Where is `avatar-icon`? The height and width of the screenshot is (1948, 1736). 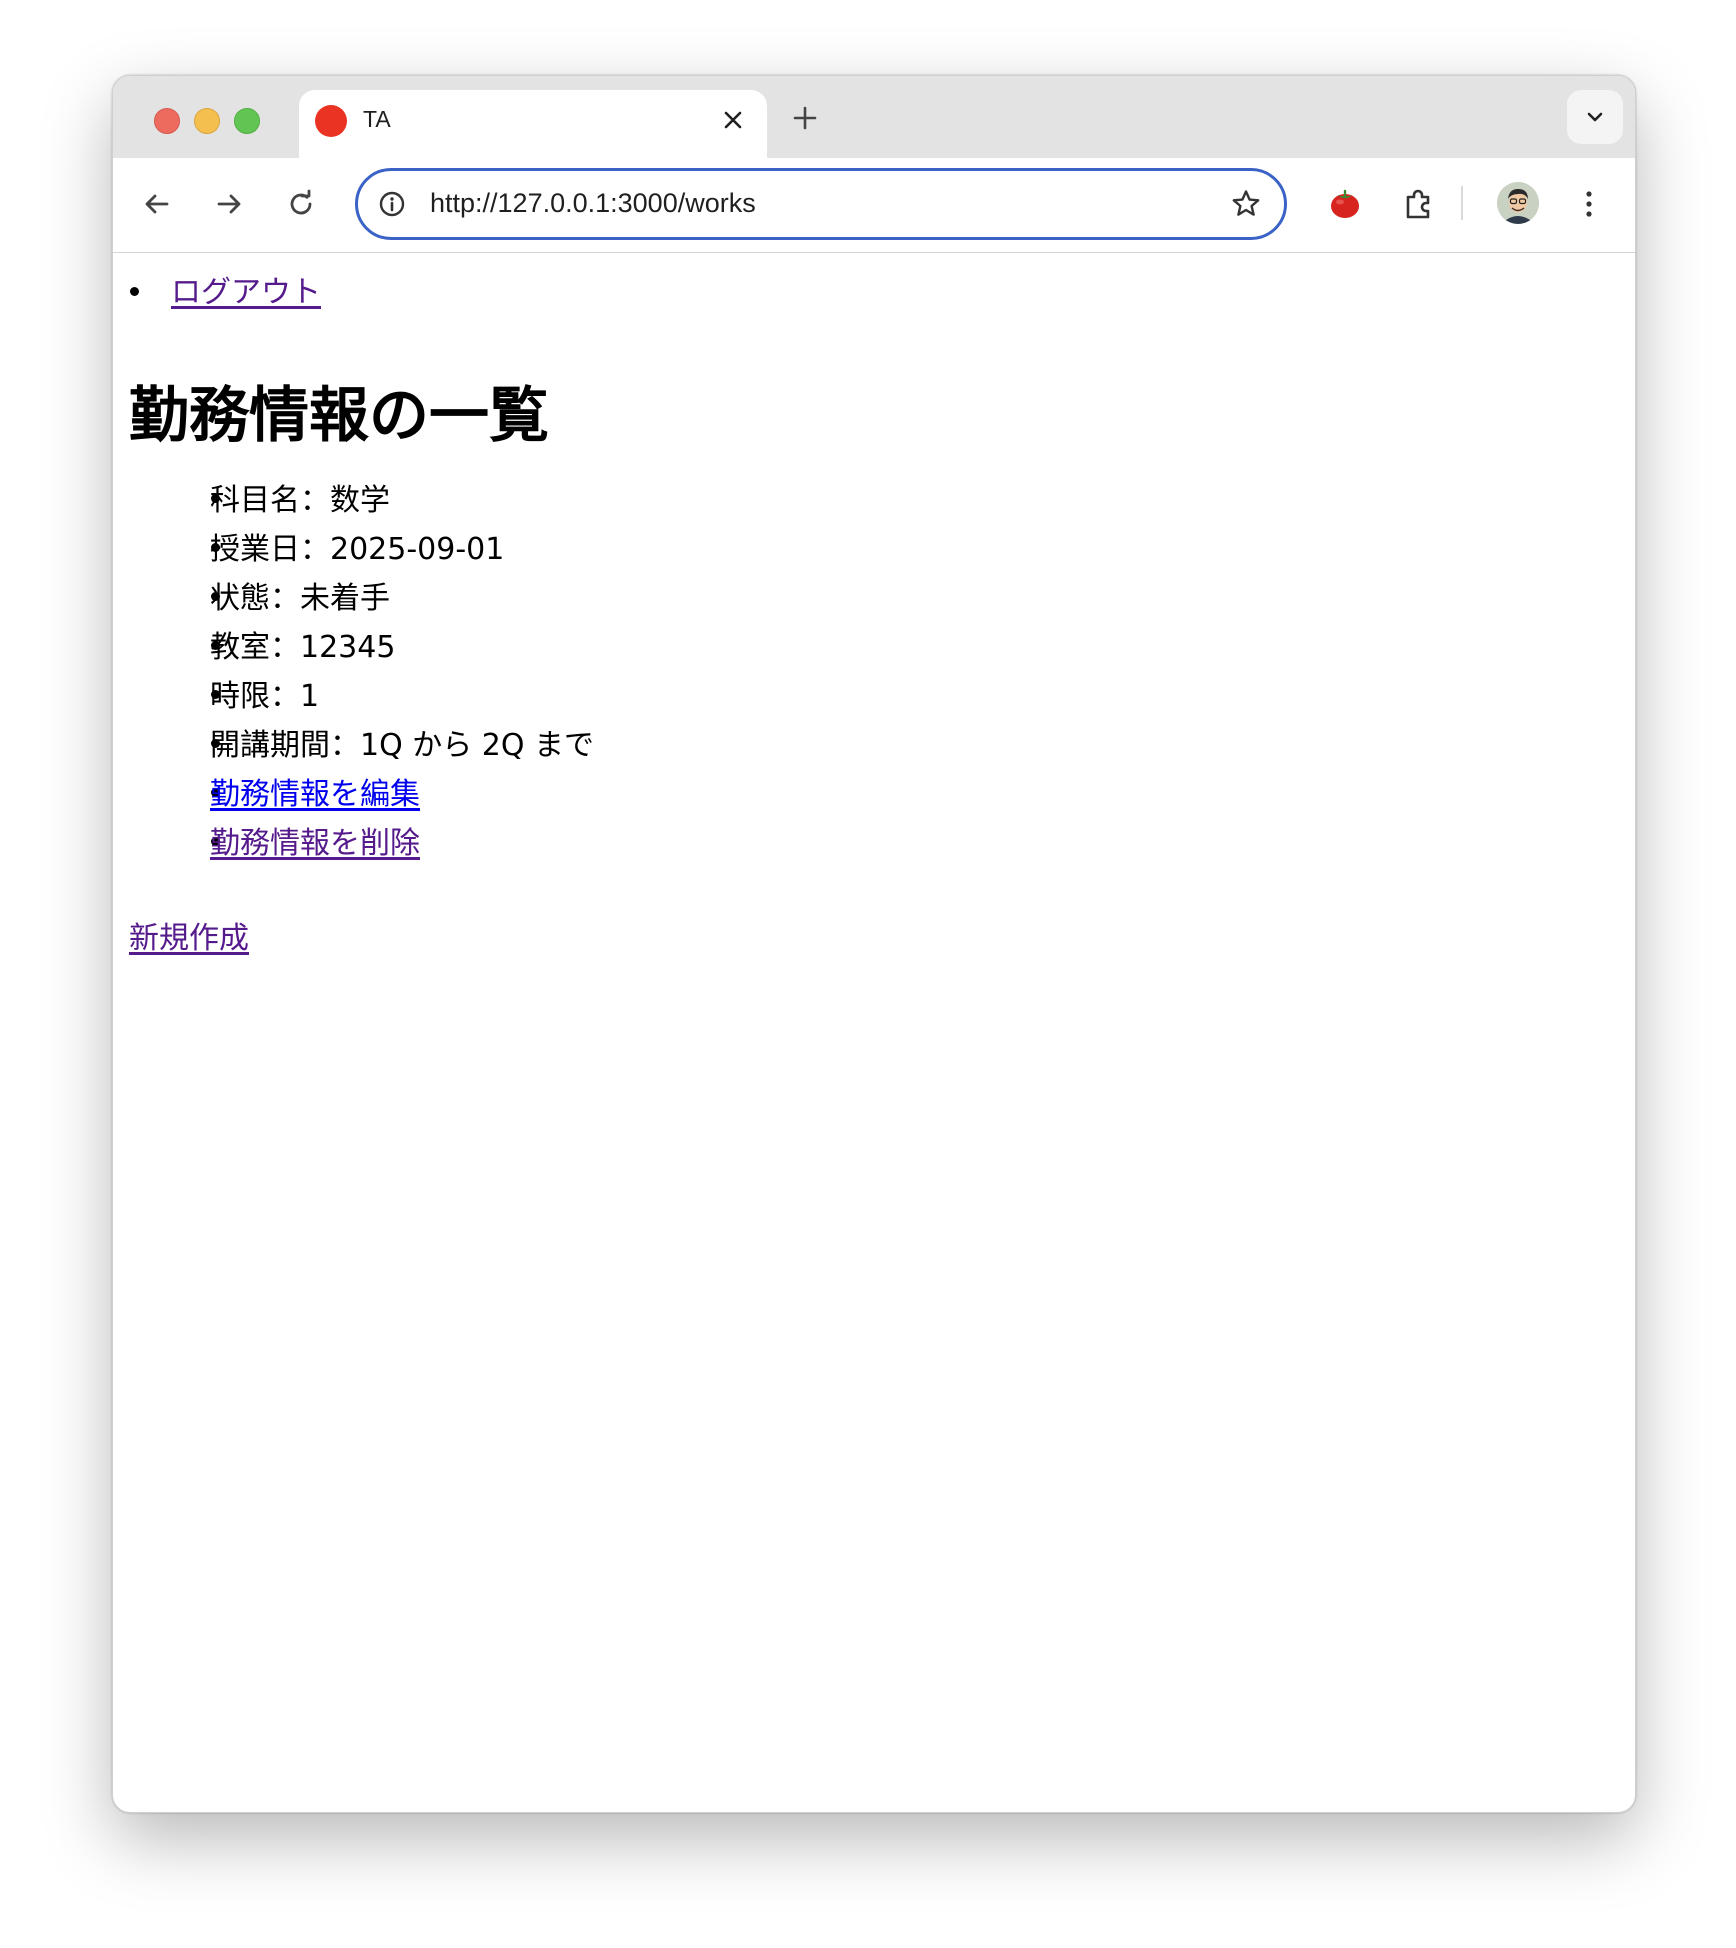 avatar-icon is located at coordinates (1518, 203).